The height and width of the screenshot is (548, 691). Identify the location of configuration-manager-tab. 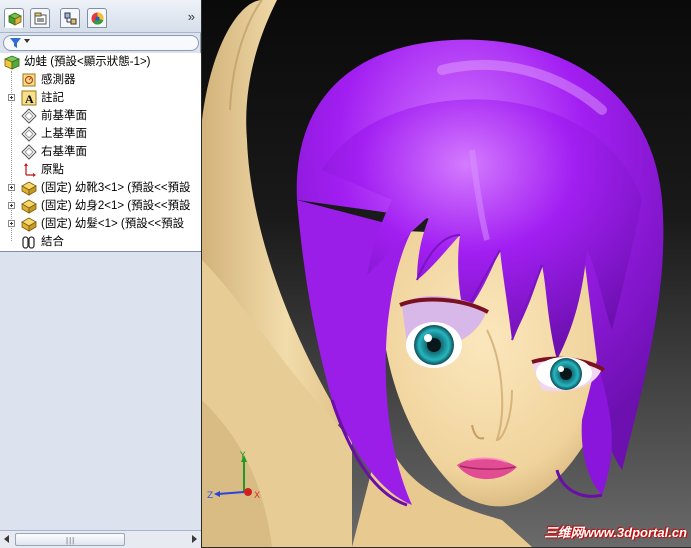
(70, 18).